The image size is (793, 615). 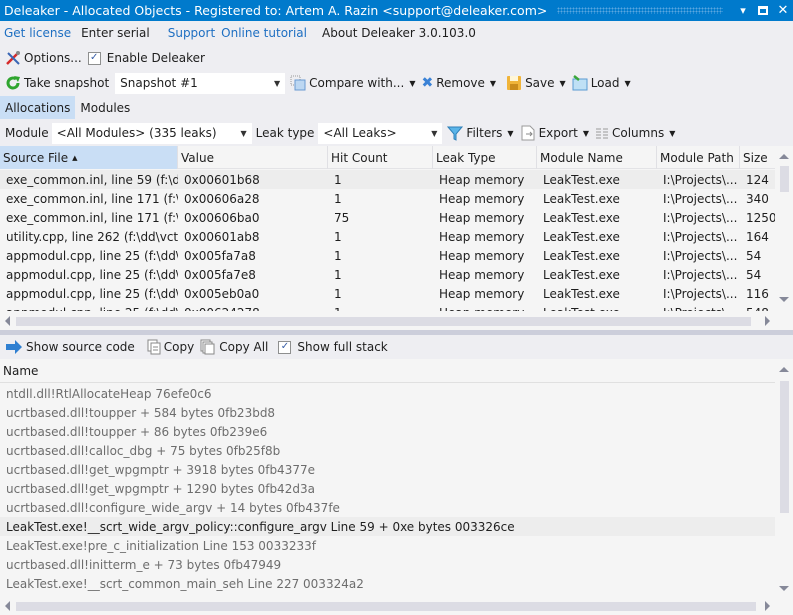 I want to click on arrow-right-icon, so click(x=14, y=347).